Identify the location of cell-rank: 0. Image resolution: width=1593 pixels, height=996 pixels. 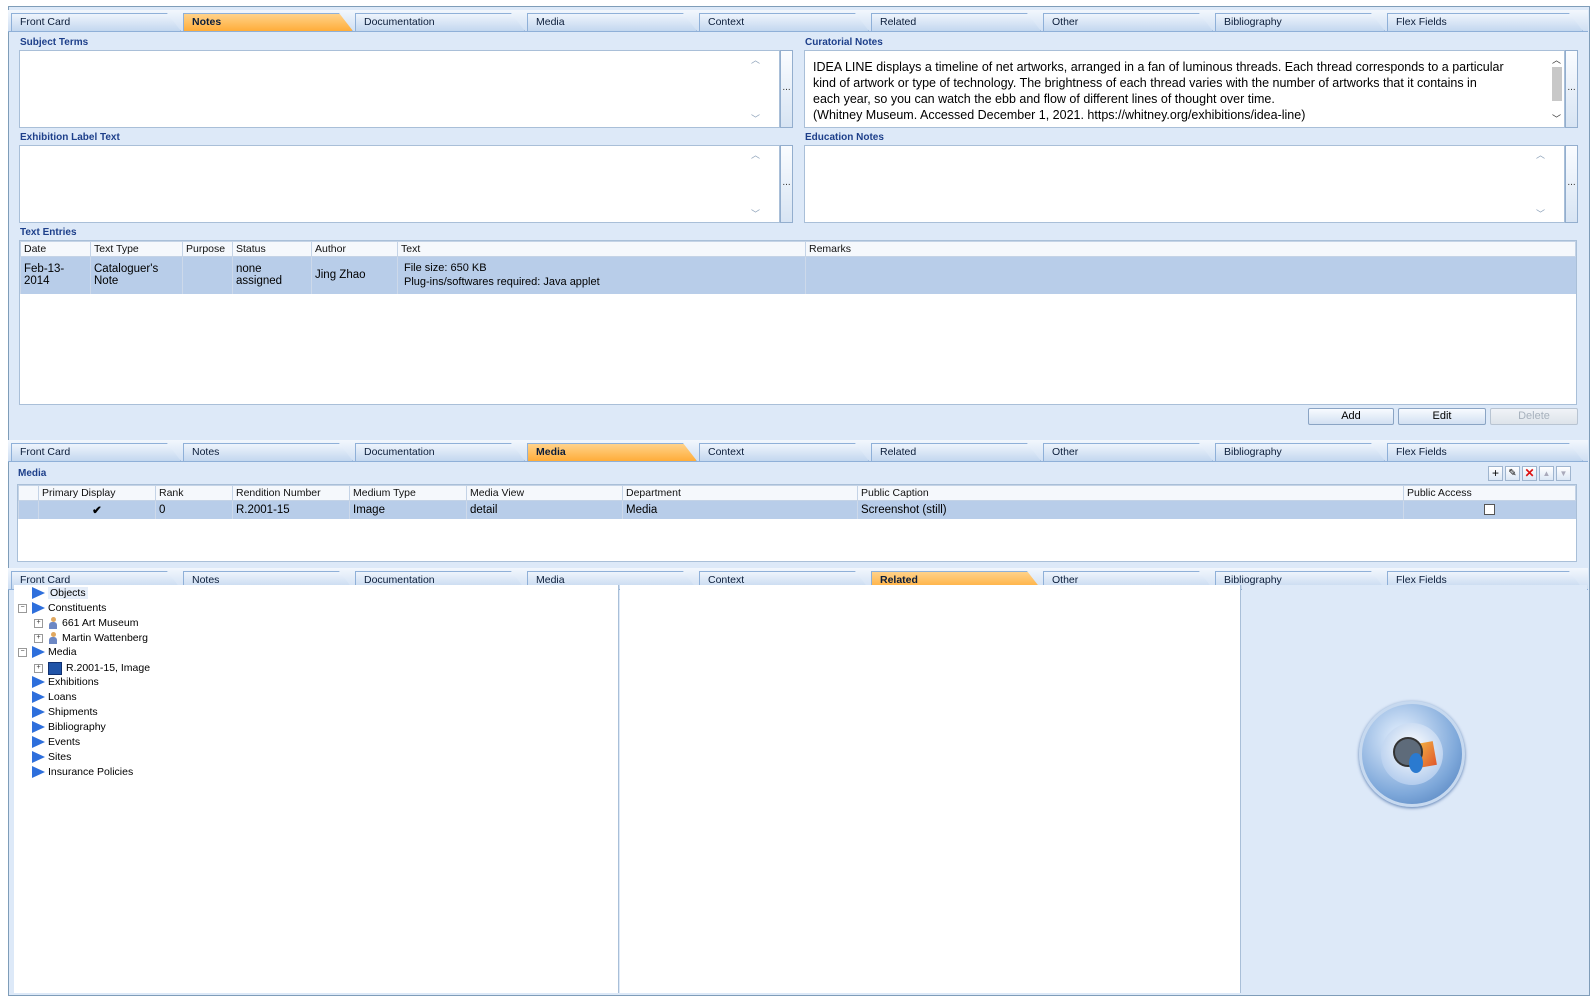
(194, 509).